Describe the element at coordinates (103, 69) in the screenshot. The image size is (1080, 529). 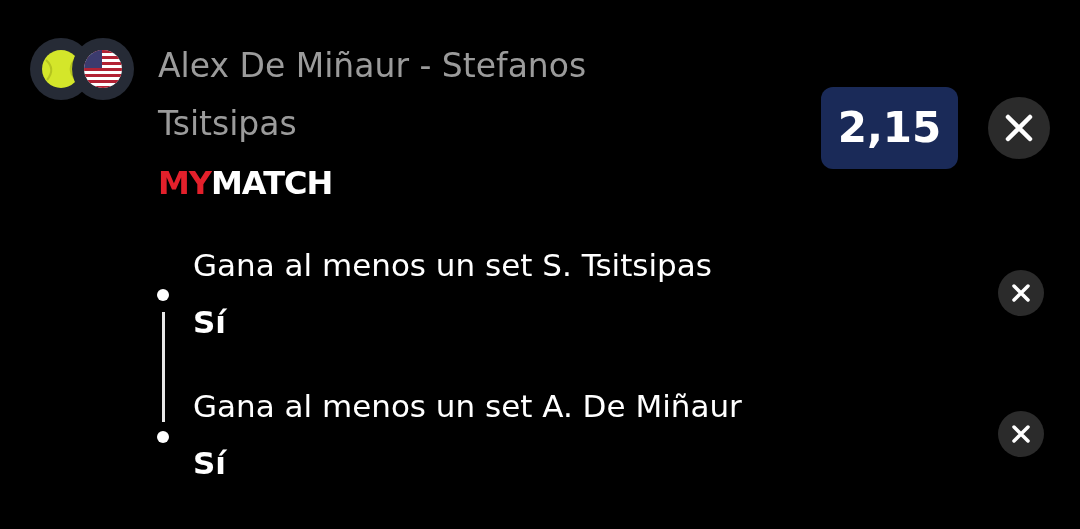
I see `us-flag-icon` at that location.